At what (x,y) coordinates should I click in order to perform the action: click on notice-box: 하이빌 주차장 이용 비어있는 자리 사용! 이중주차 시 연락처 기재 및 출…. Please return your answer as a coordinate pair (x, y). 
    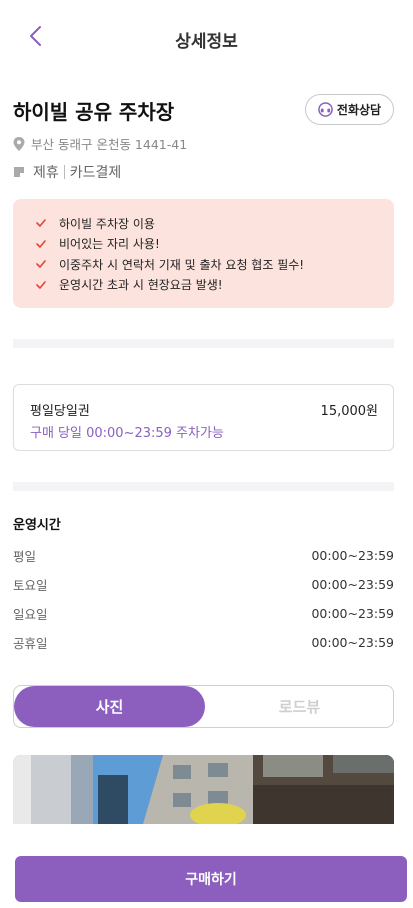
    Looking at the image, I should click on (203, 253).